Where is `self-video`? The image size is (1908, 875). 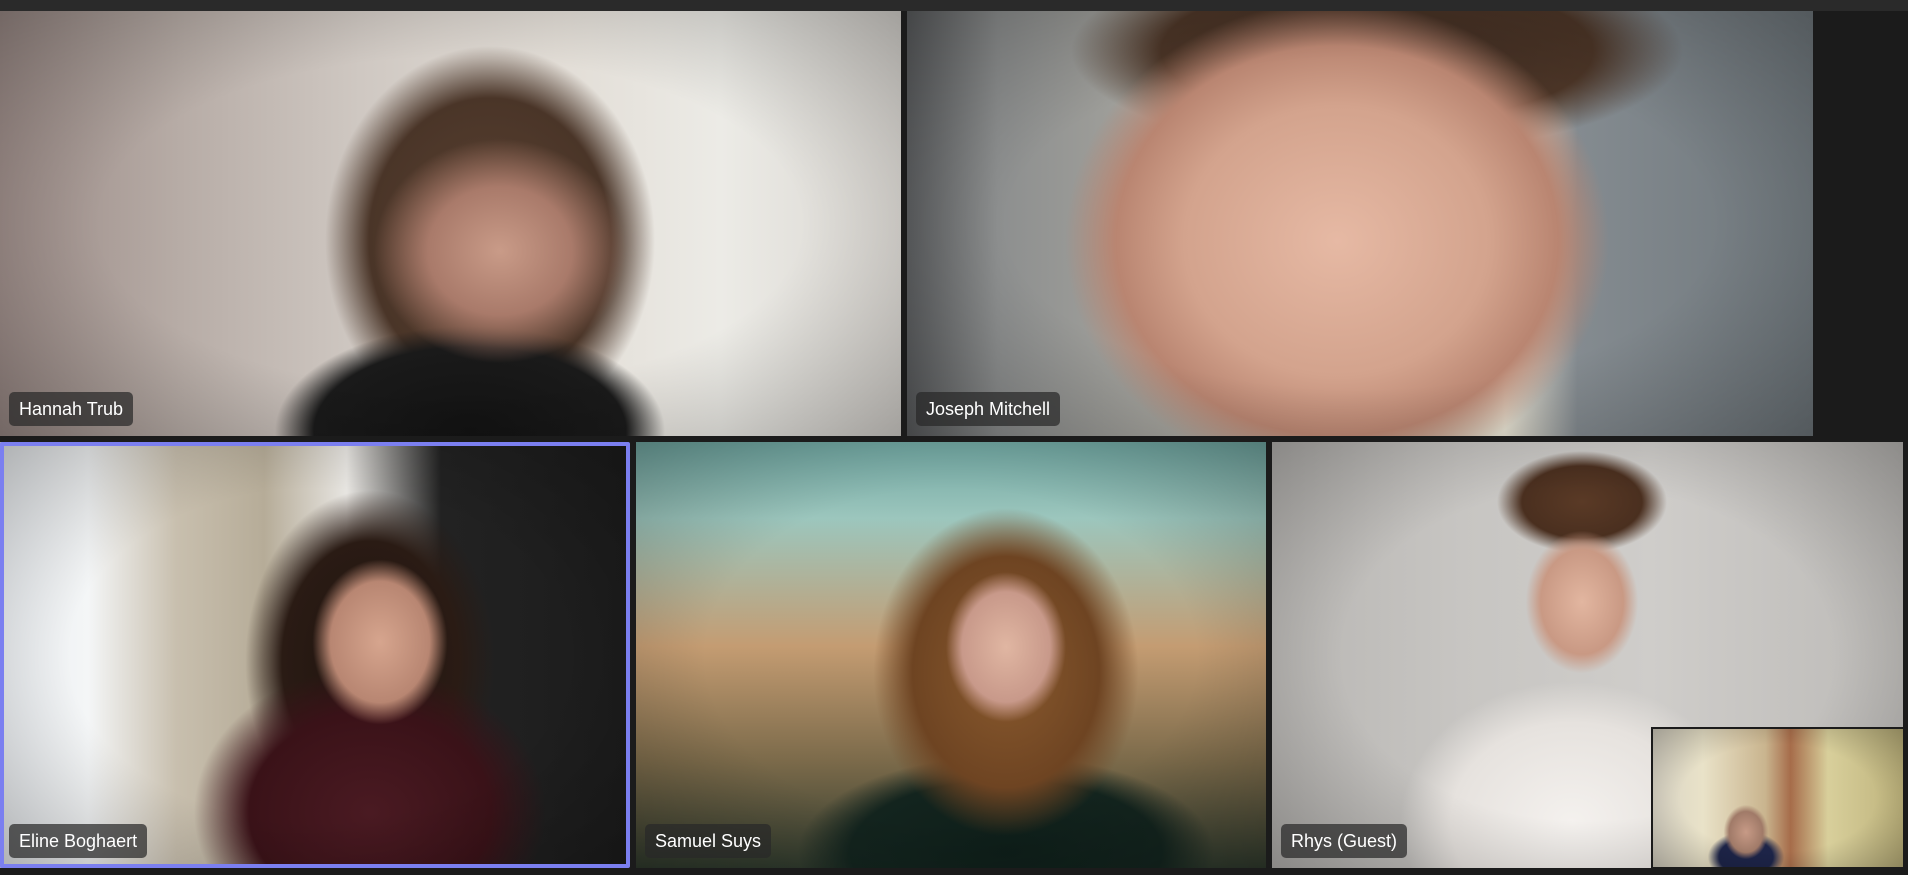 self-video is located at coordinates (1778, 798).